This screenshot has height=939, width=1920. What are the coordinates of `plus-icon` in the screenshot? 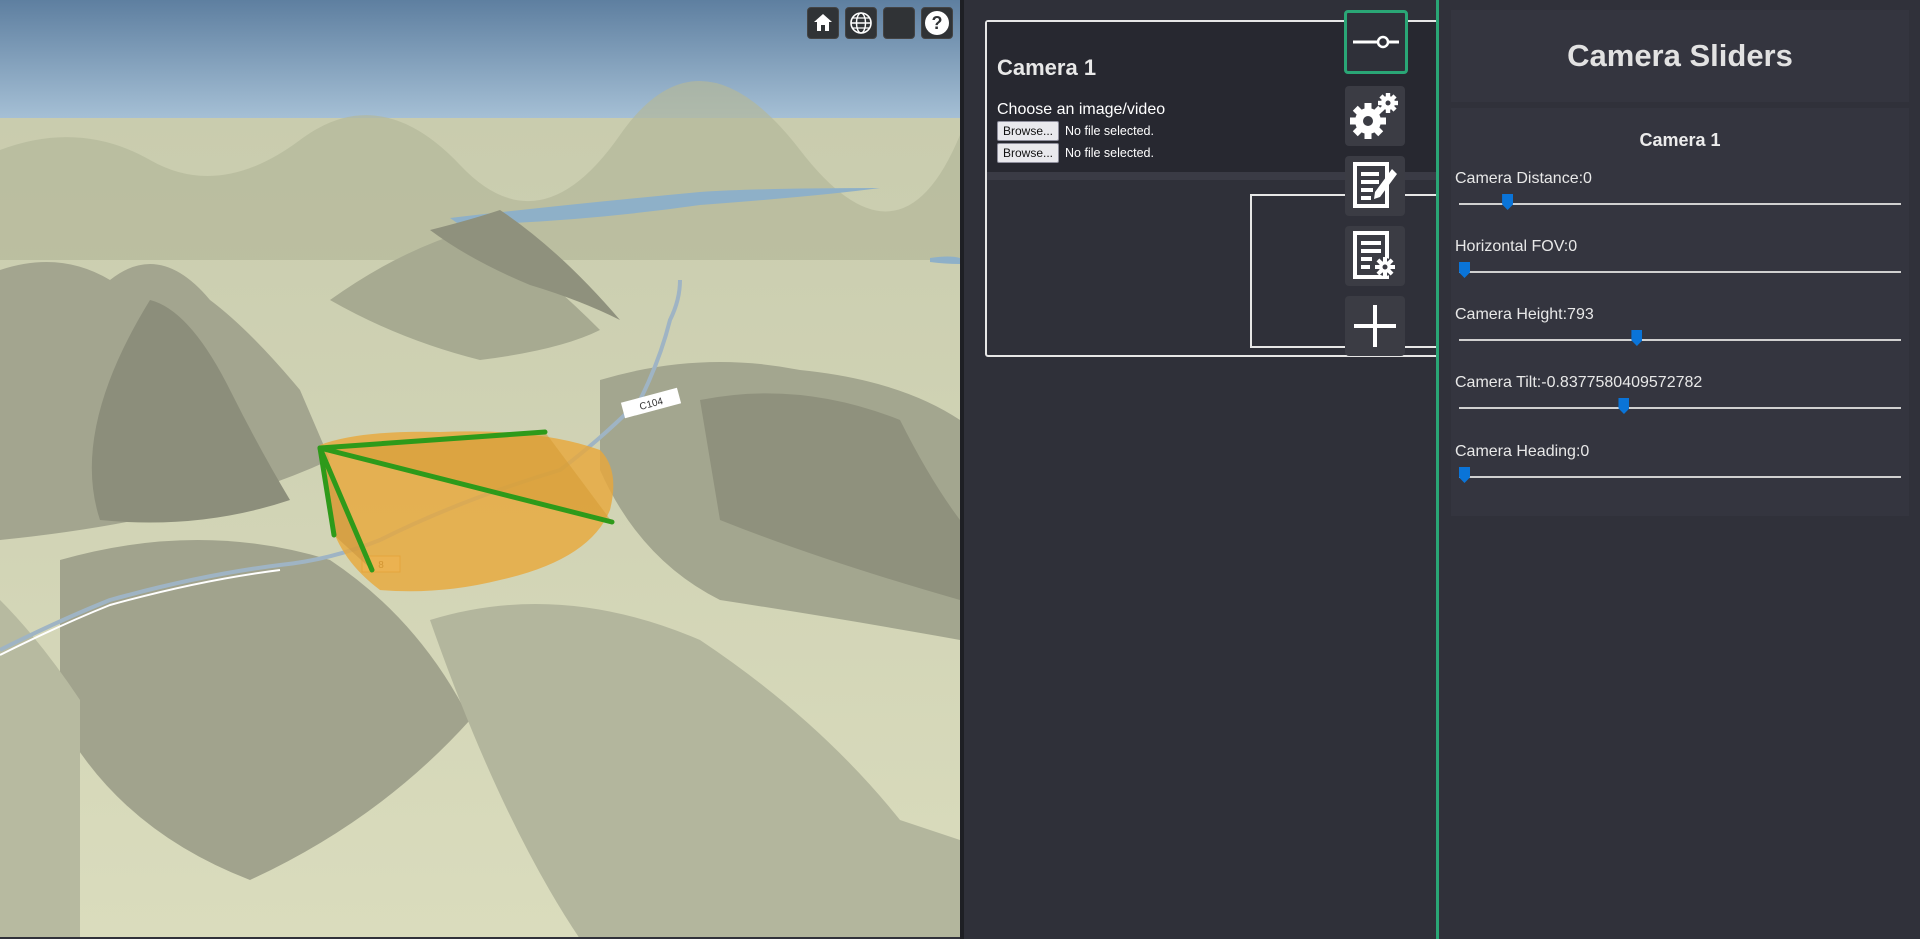 It's located at (1375, 326).